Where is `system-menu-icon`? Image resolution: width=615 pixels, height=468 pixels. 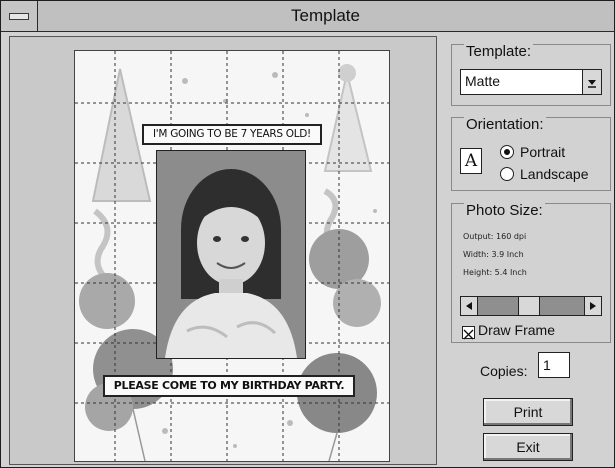 system-menu-icon is located at coordinates (19, 16).